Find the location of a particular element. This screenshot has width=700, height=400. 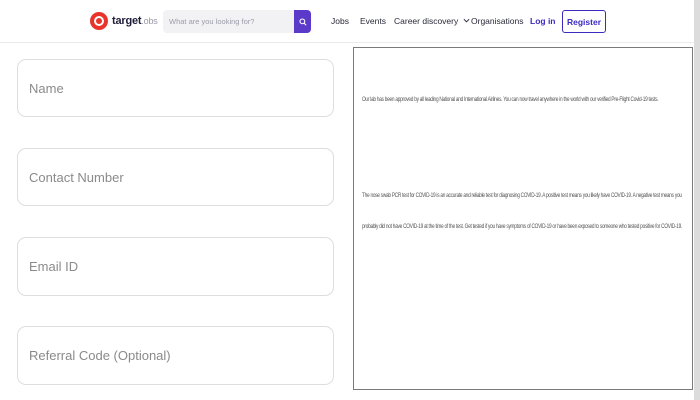

nav-career-discovery: Career discovery is located at coordinates (432, 21).